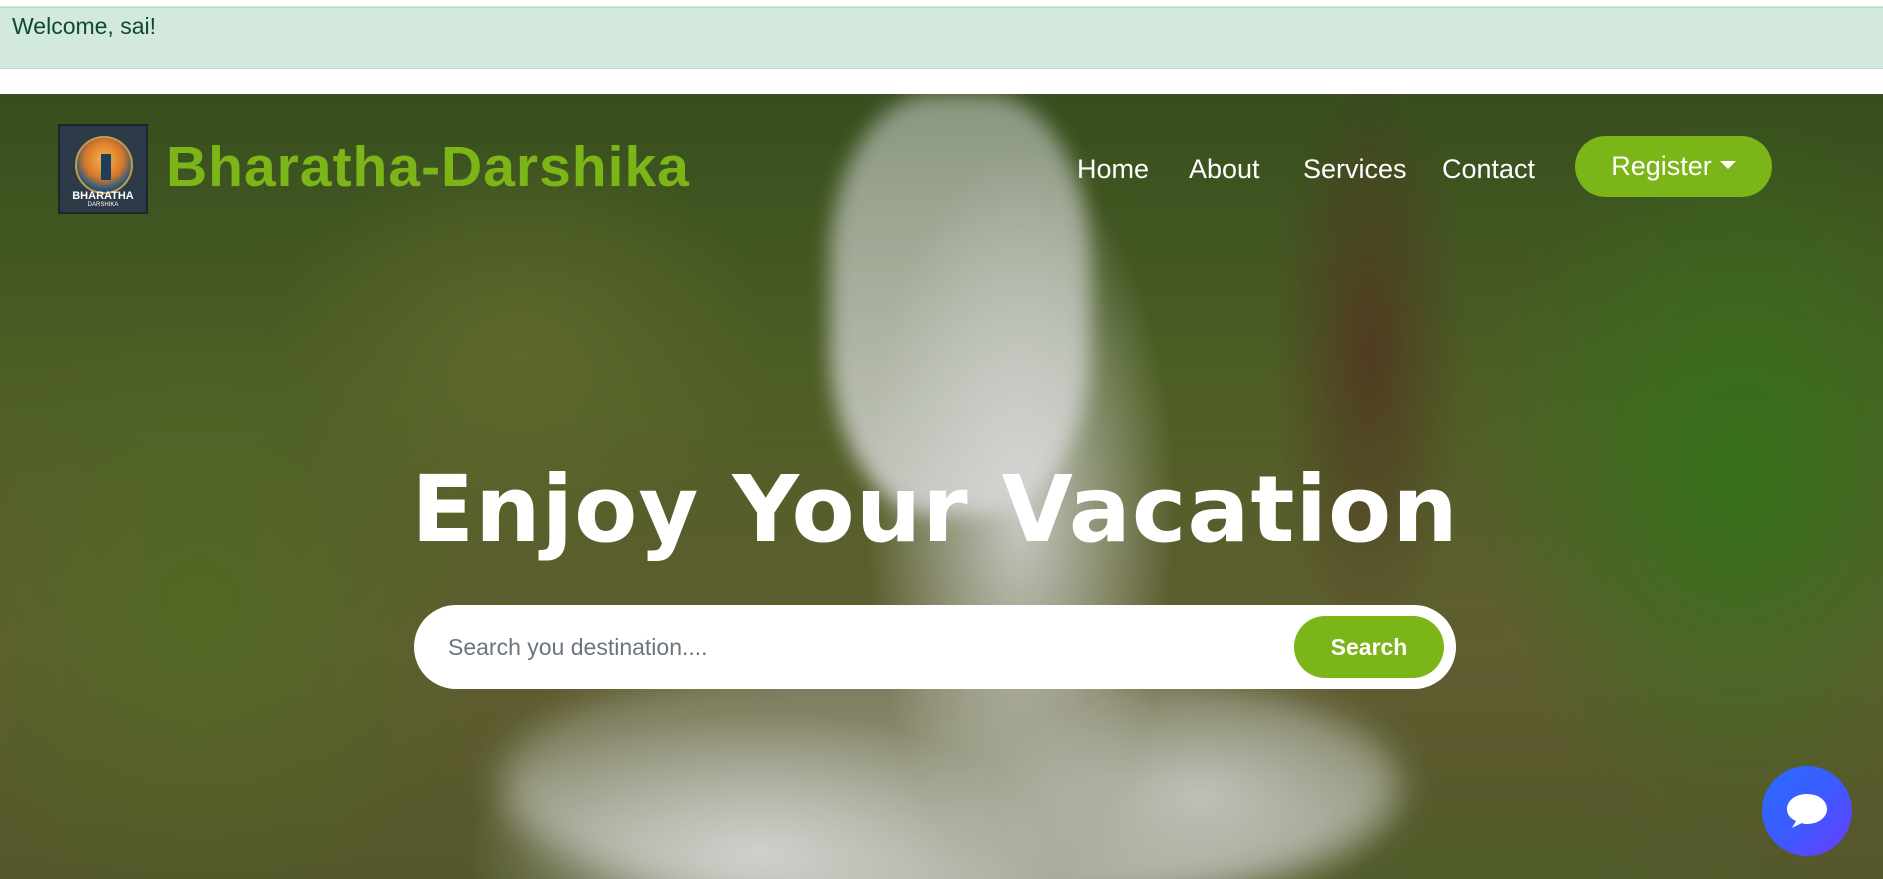 The height and width of the screenshot is (879, 1883). Describe the element at coordinates (103, 196) in the screenshot. I see `logo-text: BHARATHA` at that location.